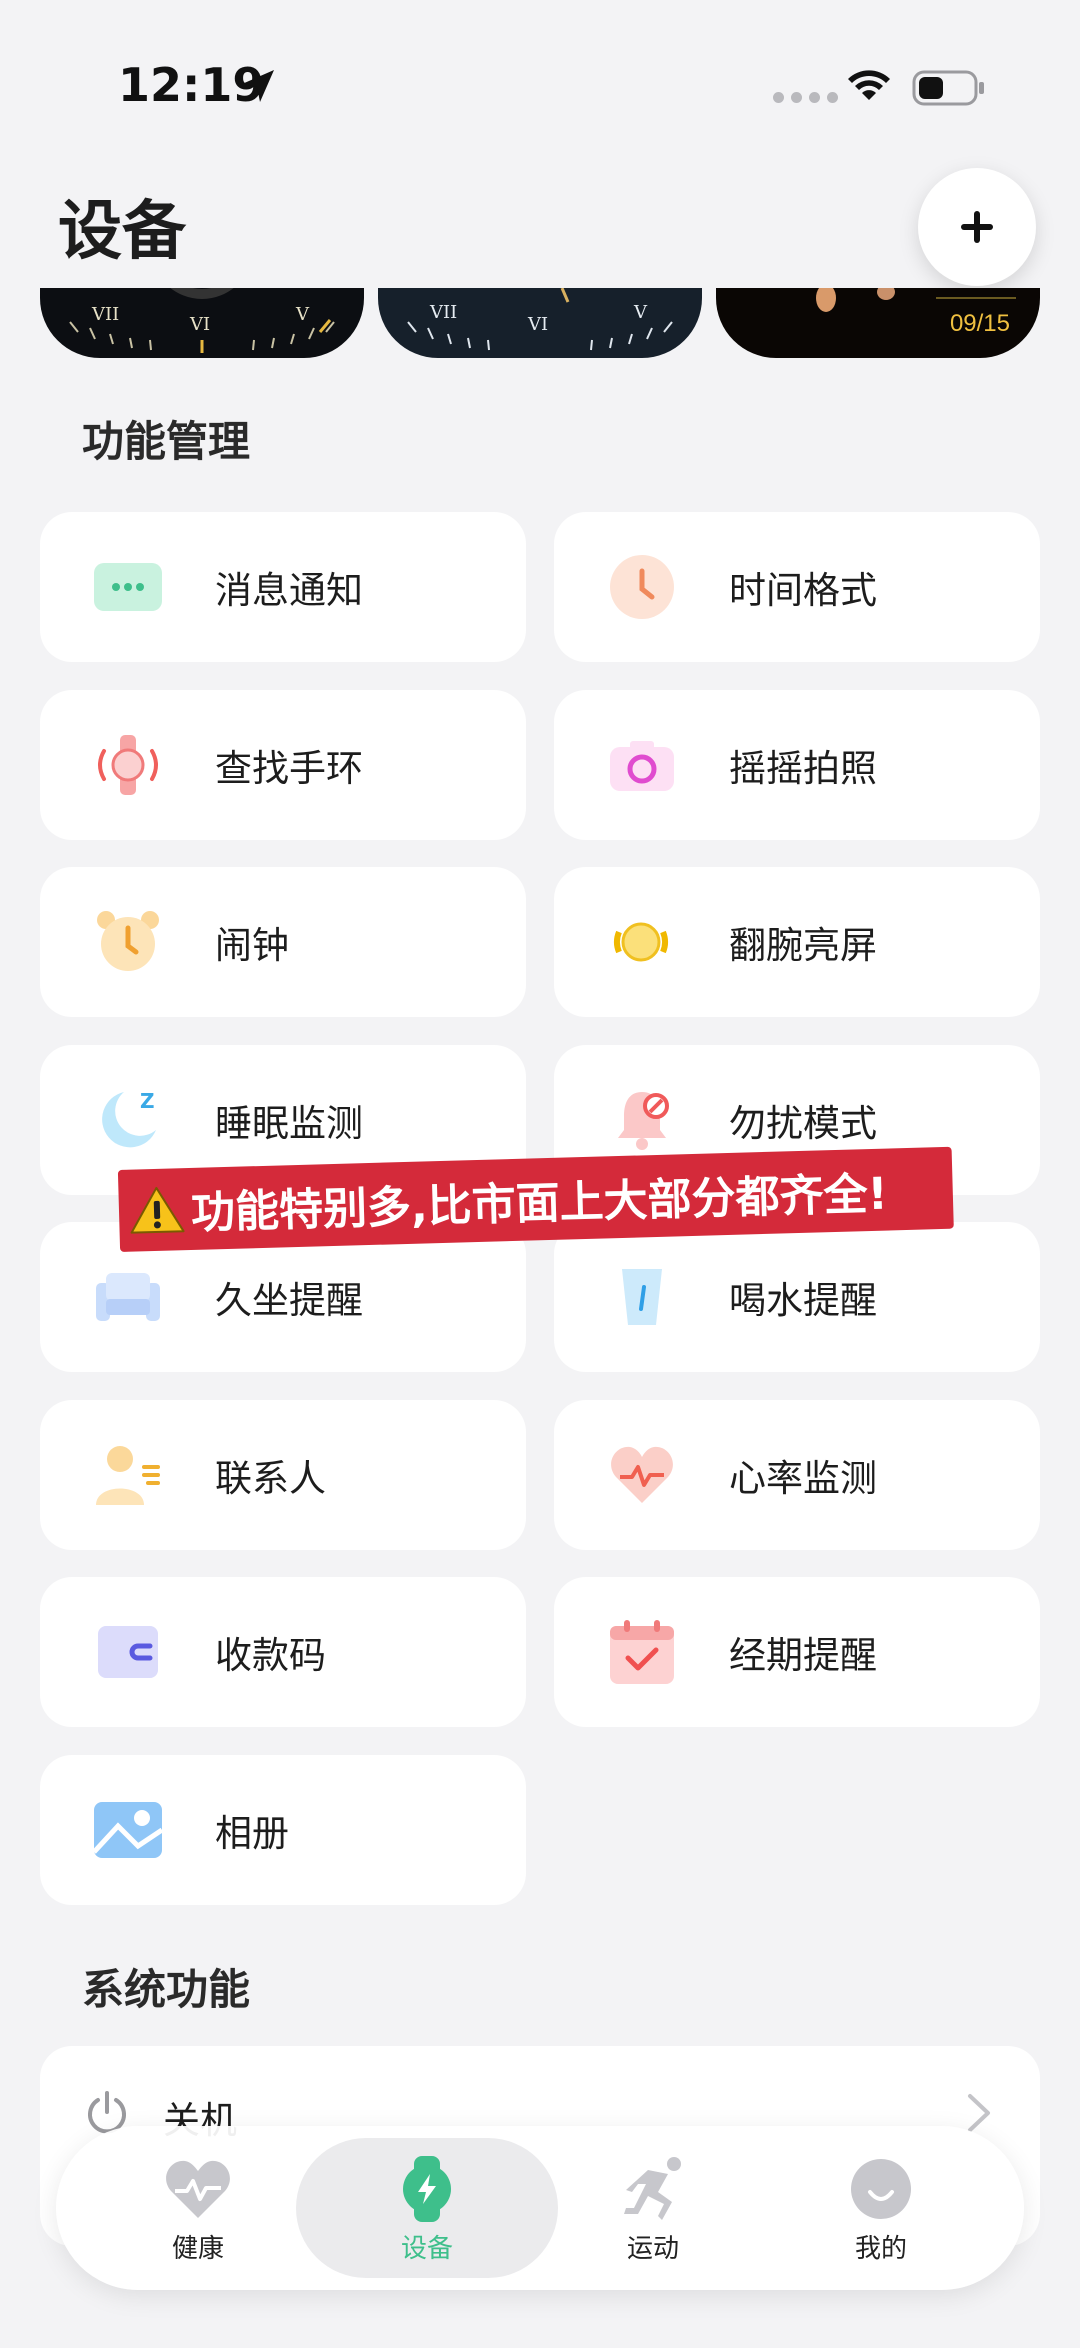  What do you see at coordinates (147, 1101) in the screenshot?
I see `svg-text: Z` at bounding box center [147, 1101].